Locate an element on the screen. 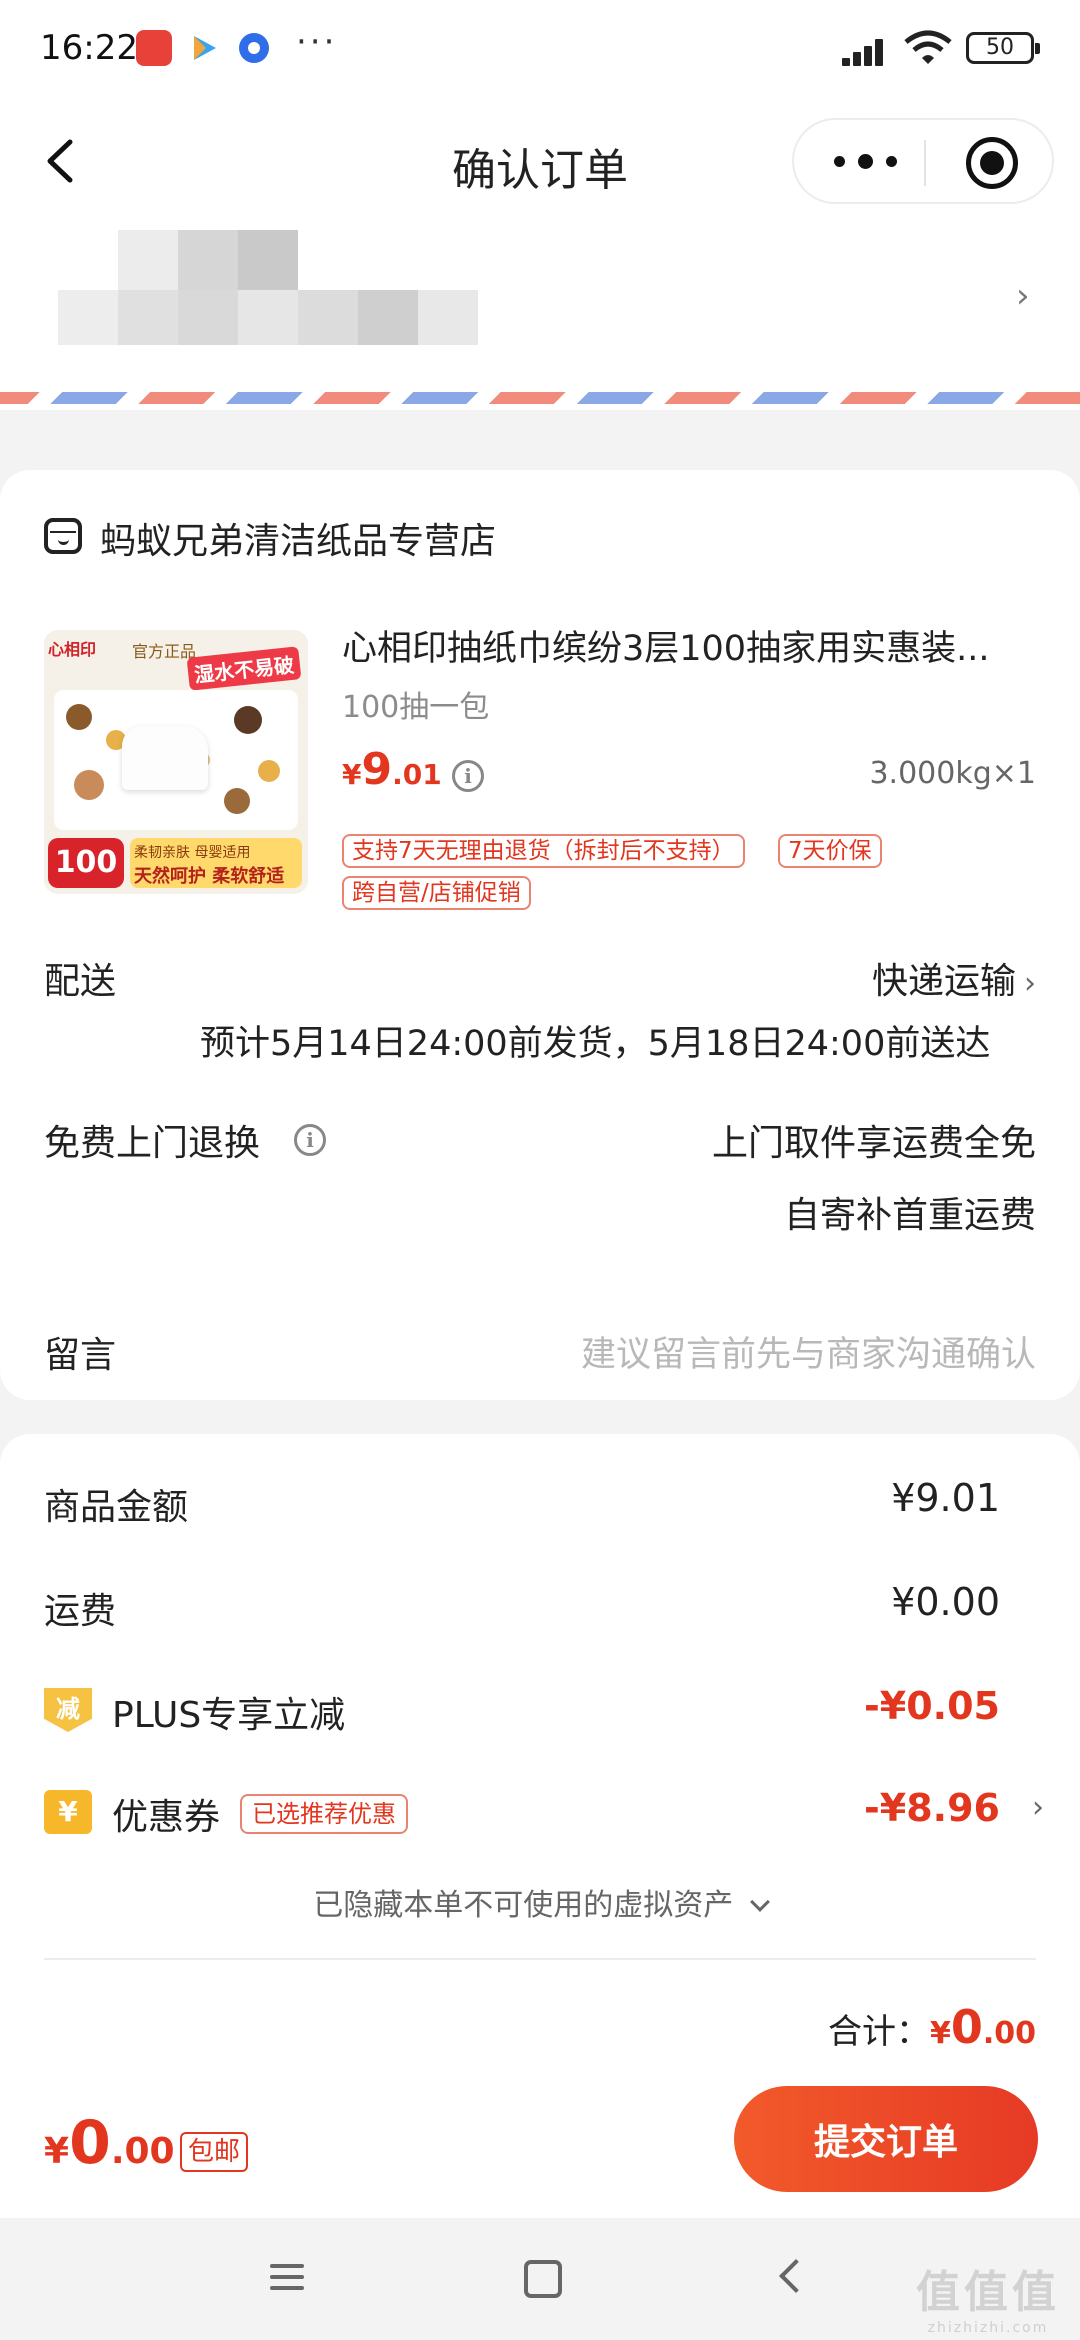 The width and height of the screenshot is (1080, 2340). total-label: 合计： is located at coordinates (878, 2032).